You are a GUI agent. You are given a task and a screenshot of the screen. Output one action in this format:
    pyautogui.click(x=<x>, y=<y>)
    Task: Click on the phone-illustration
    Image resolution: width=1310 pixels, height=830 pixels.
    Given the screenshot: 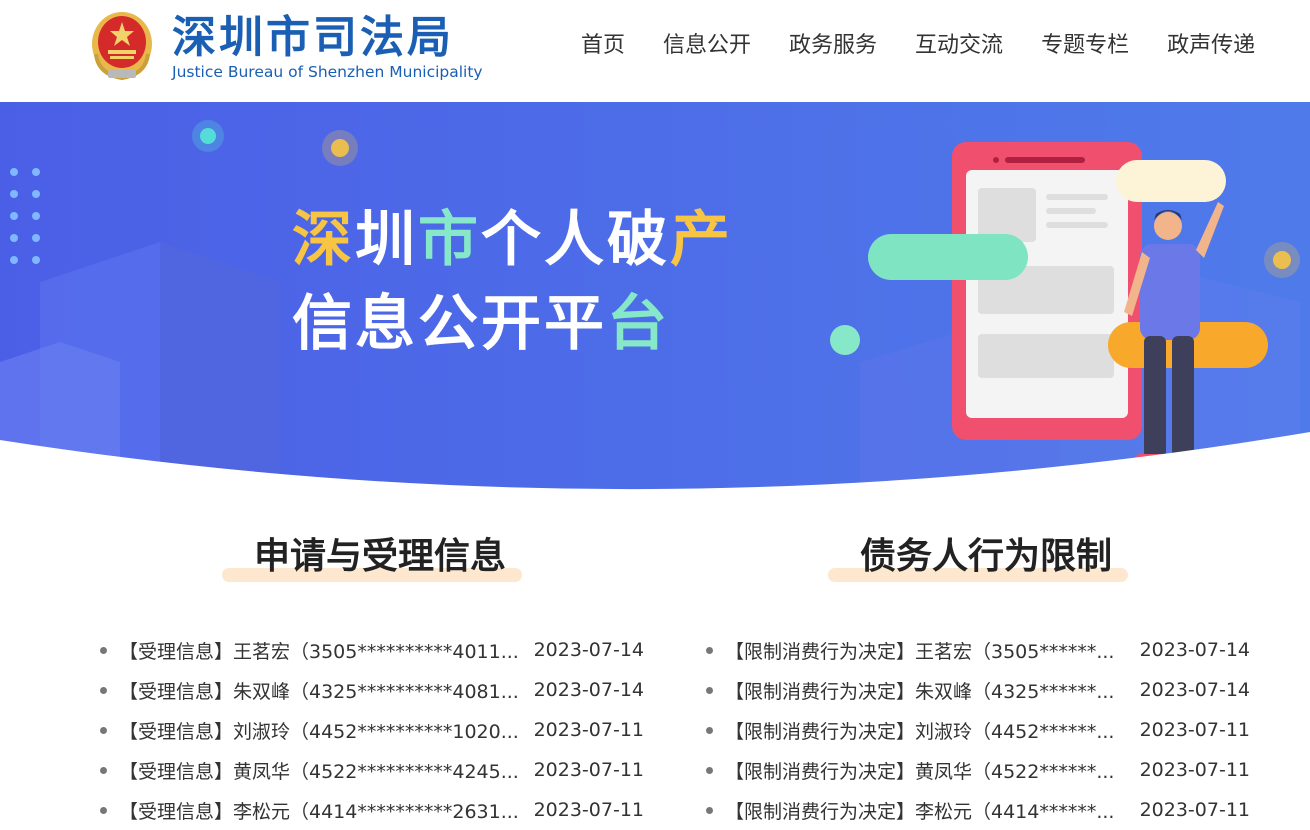 What is the action you would take?
    pyautogui.click(x=1047, y=291)
    